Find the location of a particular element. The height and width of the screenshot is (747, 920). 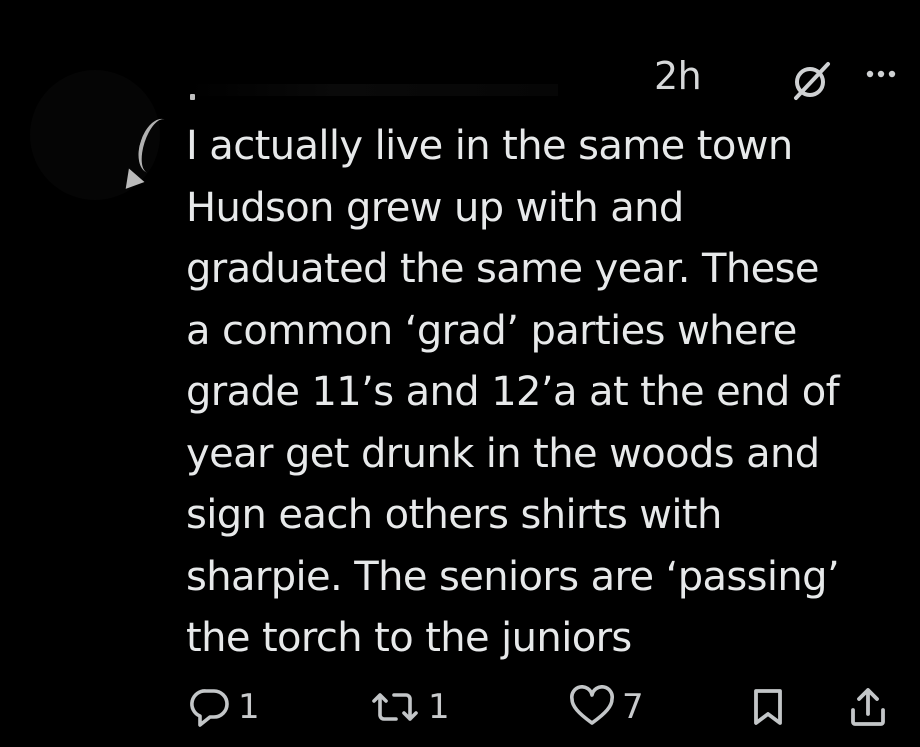

share-icon is located at coordinates (868, 707).